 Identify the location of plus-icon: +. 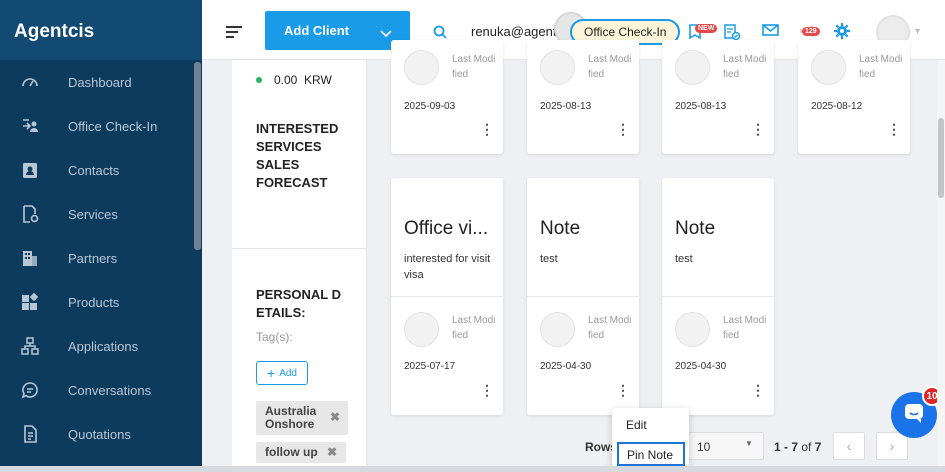
(271, 373).